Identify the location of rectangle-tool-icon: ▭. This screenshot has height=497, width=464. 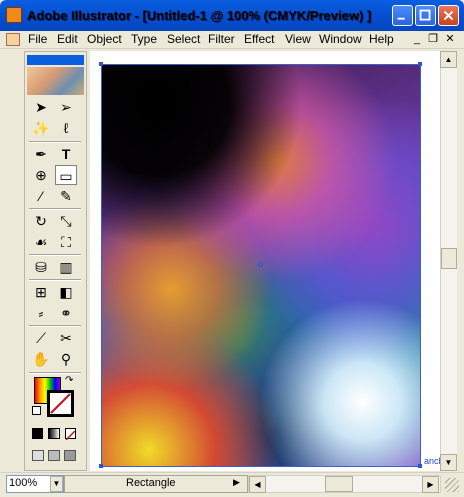
(66, 175).